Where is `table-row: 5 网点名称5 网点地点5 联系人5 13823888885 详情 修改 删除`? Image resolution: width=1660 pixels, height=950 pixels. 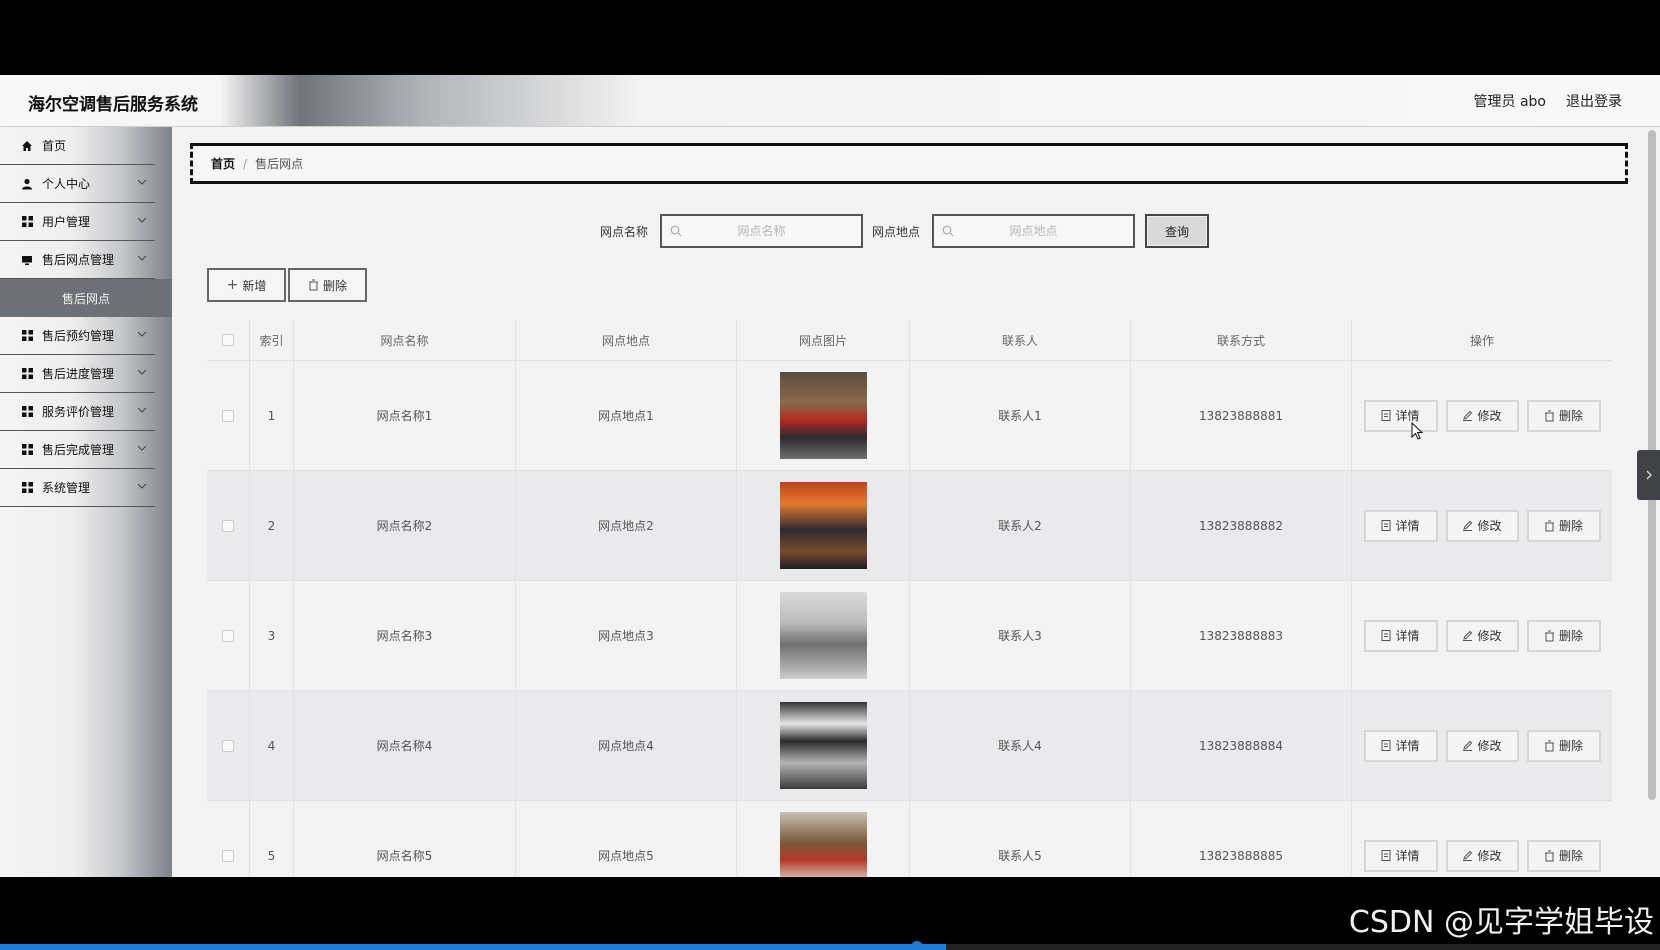
table-row: 5 网点名称5 网点地点5 联系人5 13823888885 详情 修改 删除 is located at coordinates (909, 838).